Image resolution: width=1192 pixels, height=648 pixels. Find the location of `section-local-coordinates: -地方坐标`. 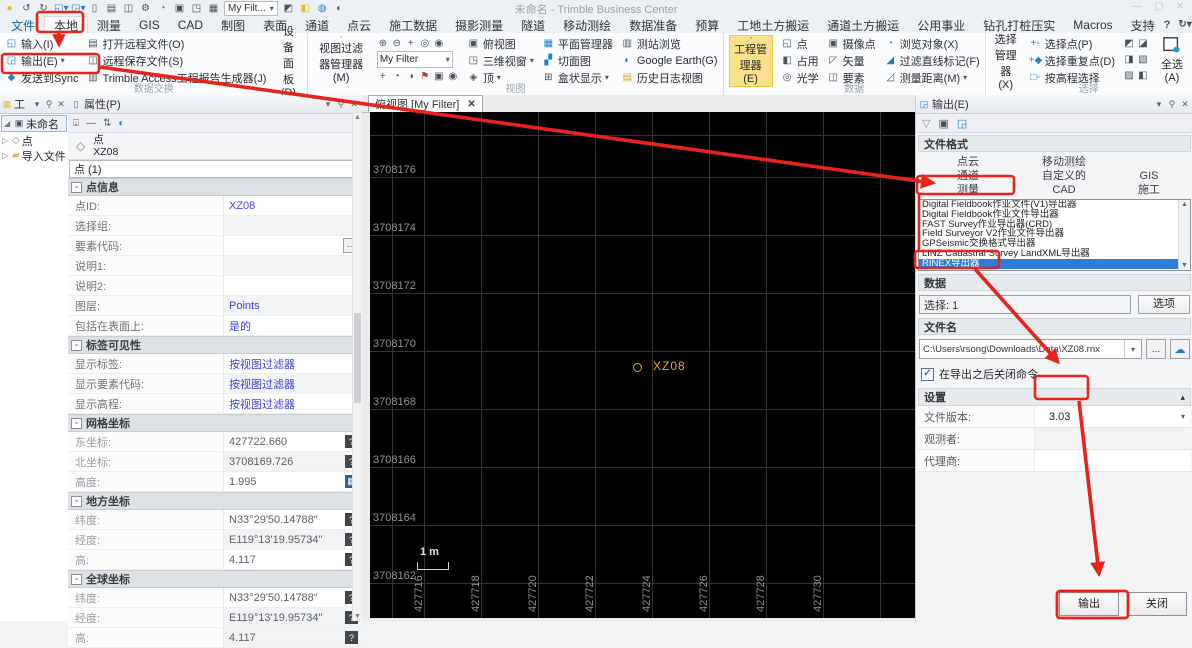

section-local-coordinates: -地方坐标 is located at coordinates (215, 501).